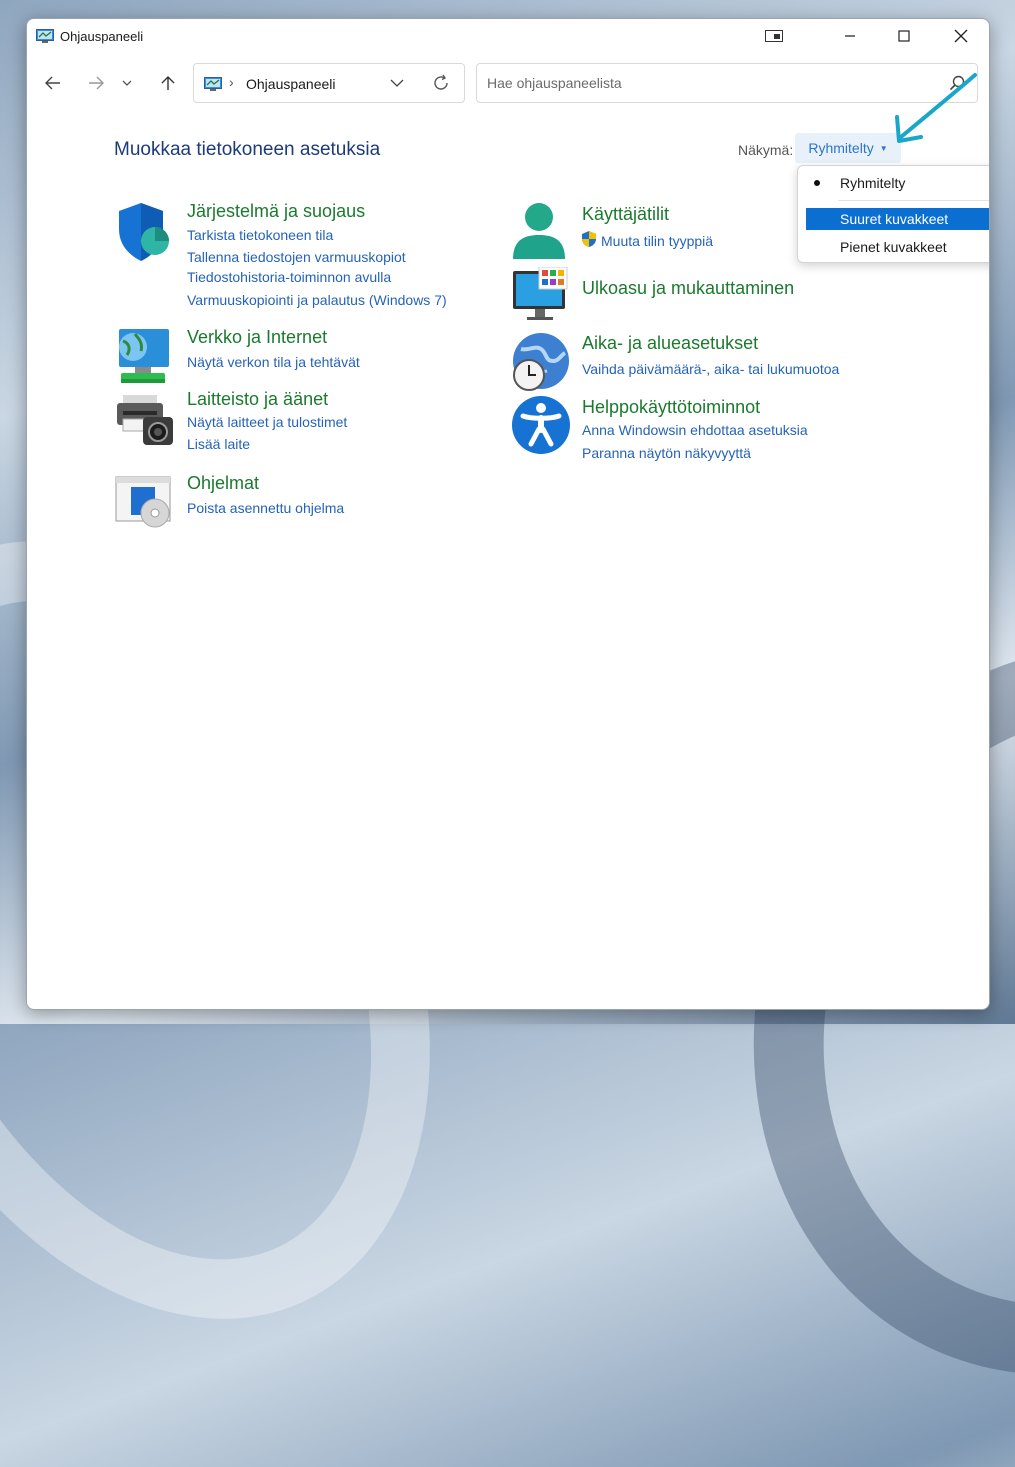 Image resolution: width=1015 pixels, height=1467 pixels. What do you see at coordinates (441, 82) in the screenshot?
I see `refresh-icon` at bounding box center [441, 82].